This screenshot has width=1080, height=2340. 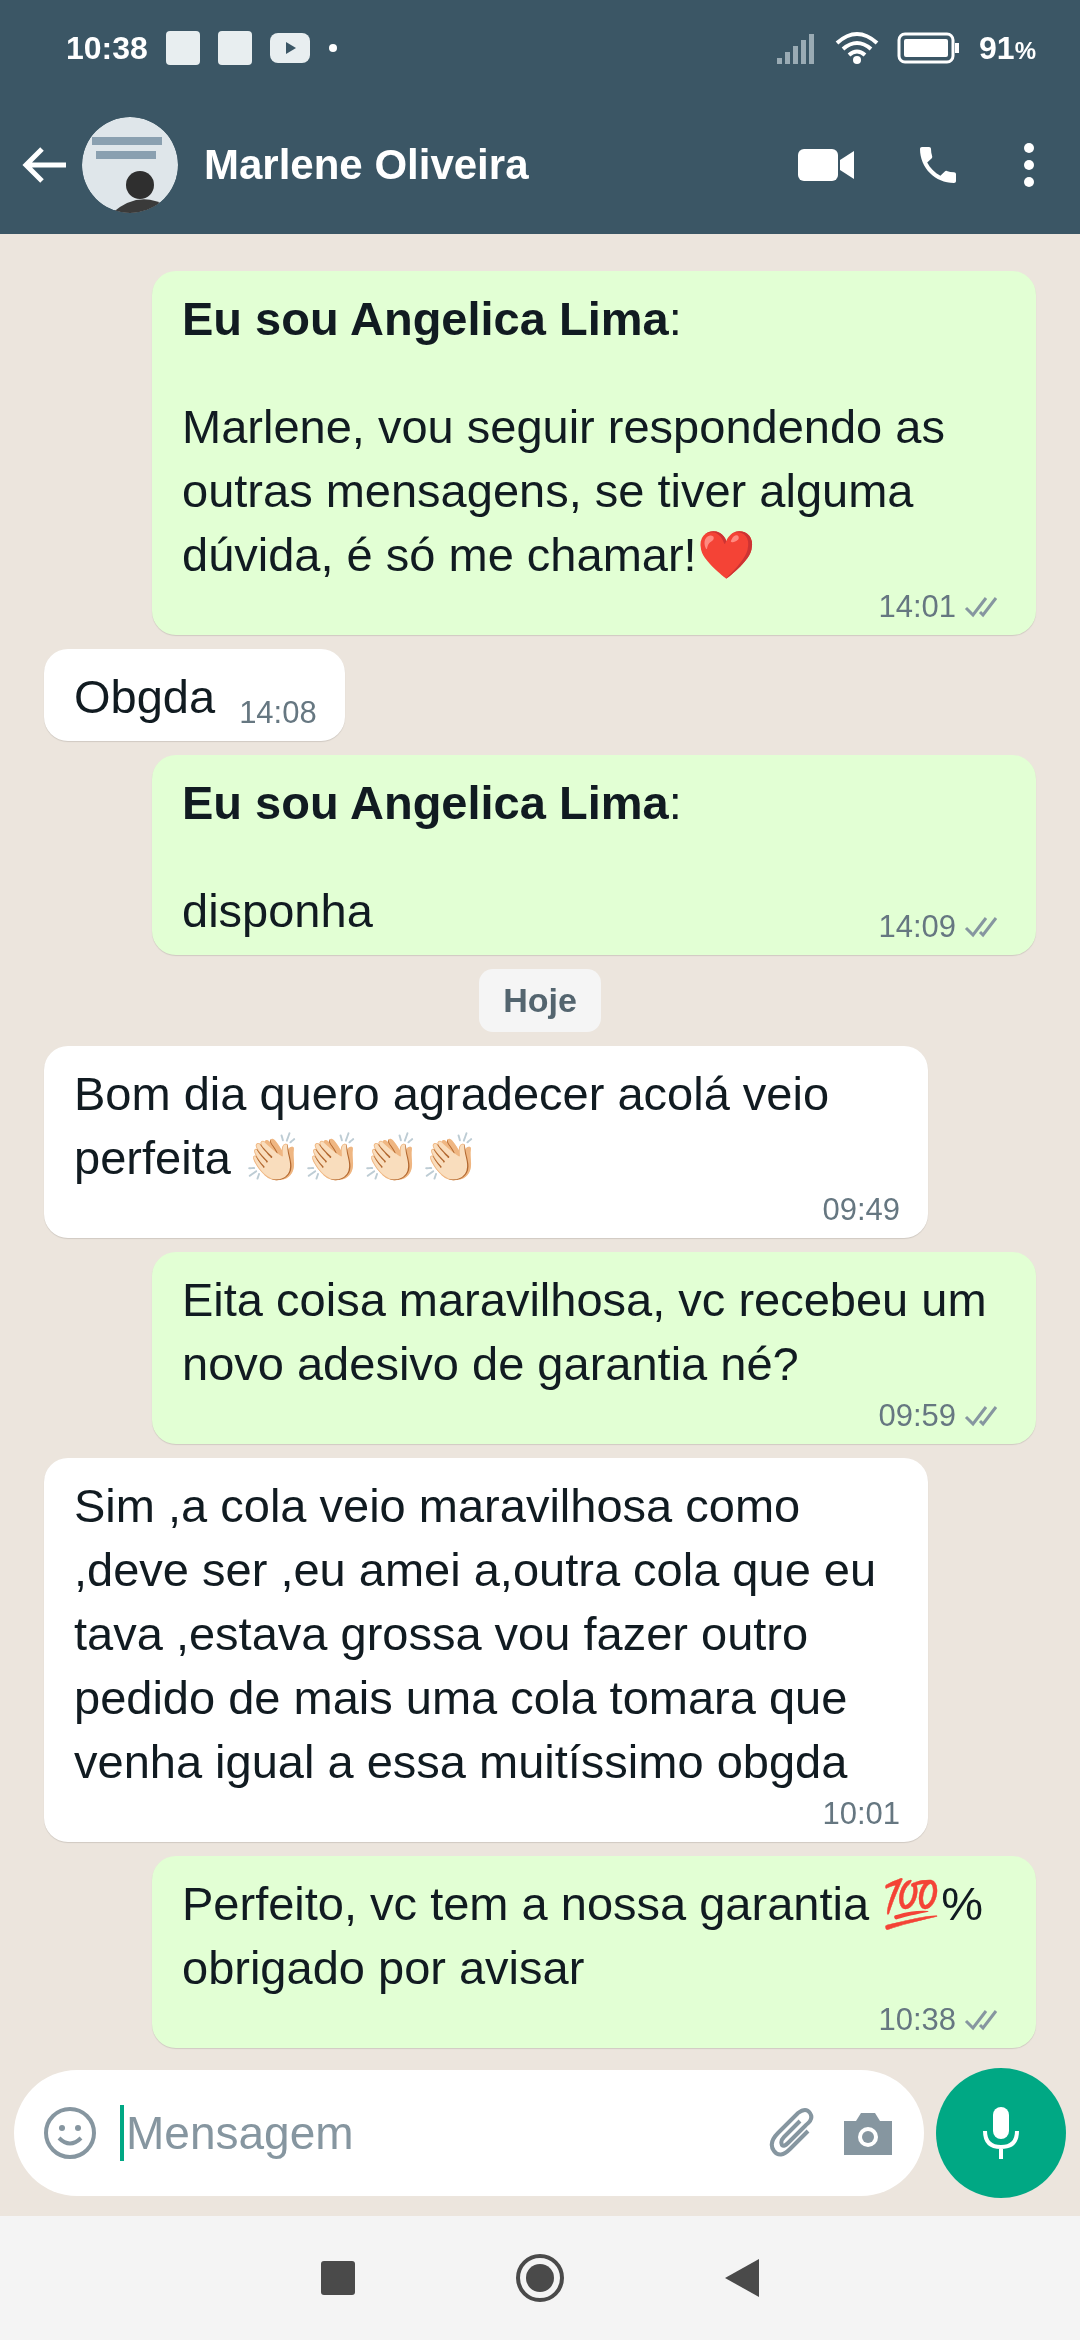 What do you see at coordinates (929, 48) in the screenshot?
I see `battery-icon` at bounding box center [929, 48].